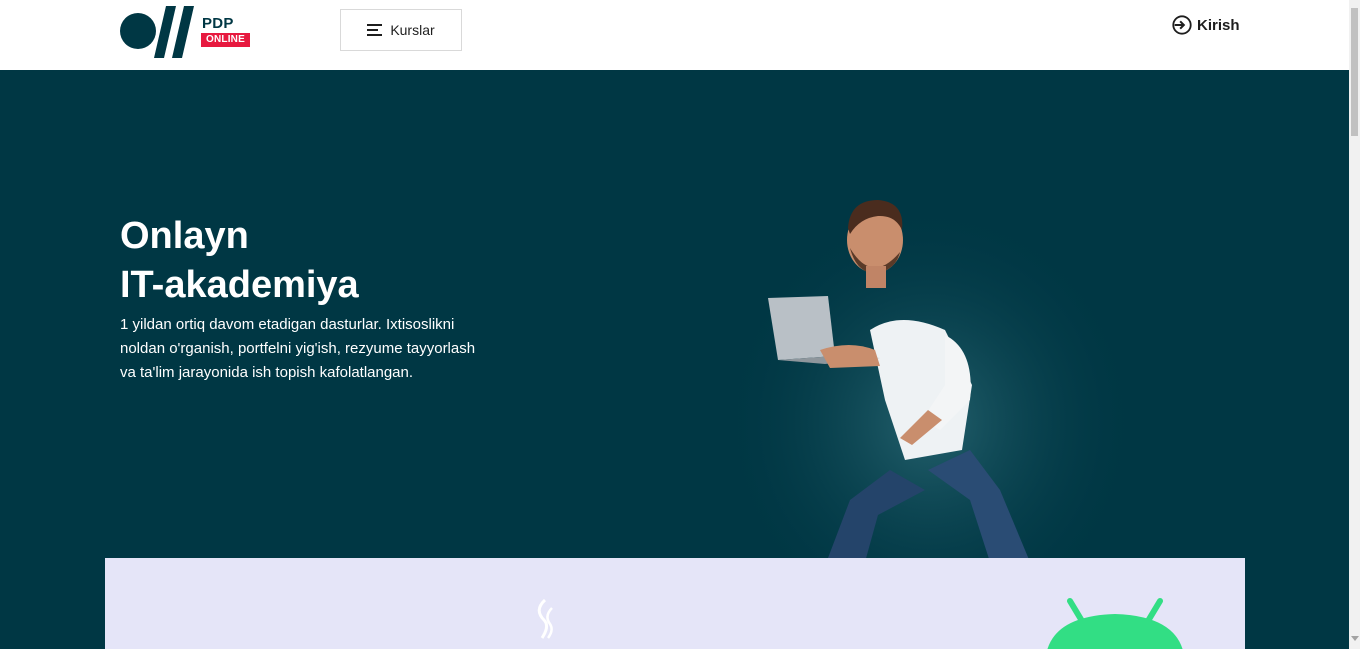 The image size is (1360, 649). I want to click on hero-title-line2: IT-akademiya, so click(239, 285).